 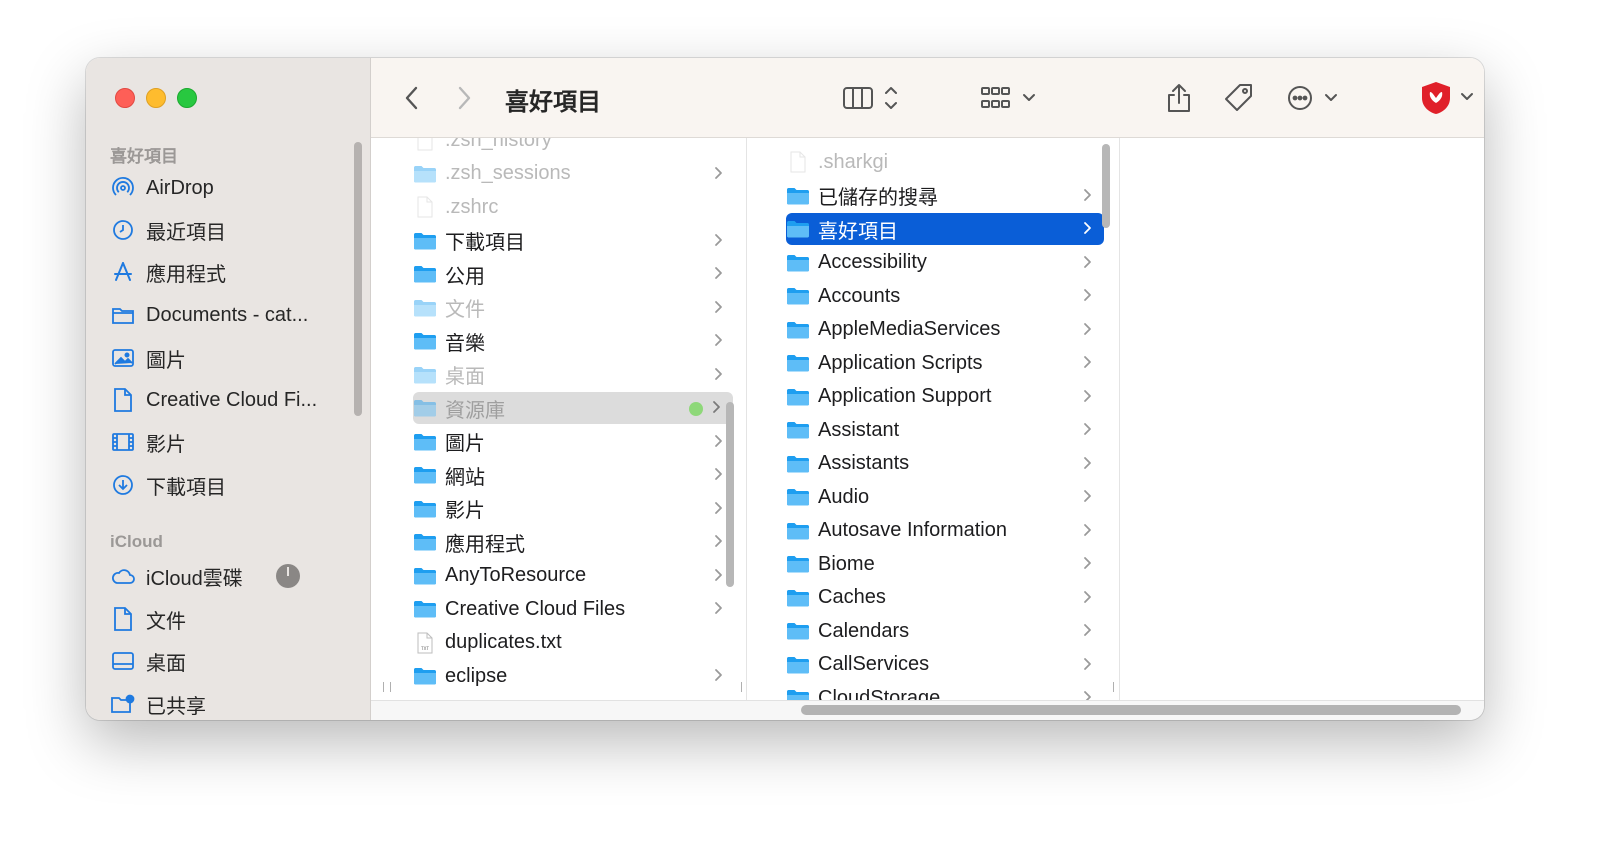 What do you see at coordinates (230, 619) in the screenshot?
I see `sidebar-item-icloud-documents: 文件` at bounding box center [230, 619].